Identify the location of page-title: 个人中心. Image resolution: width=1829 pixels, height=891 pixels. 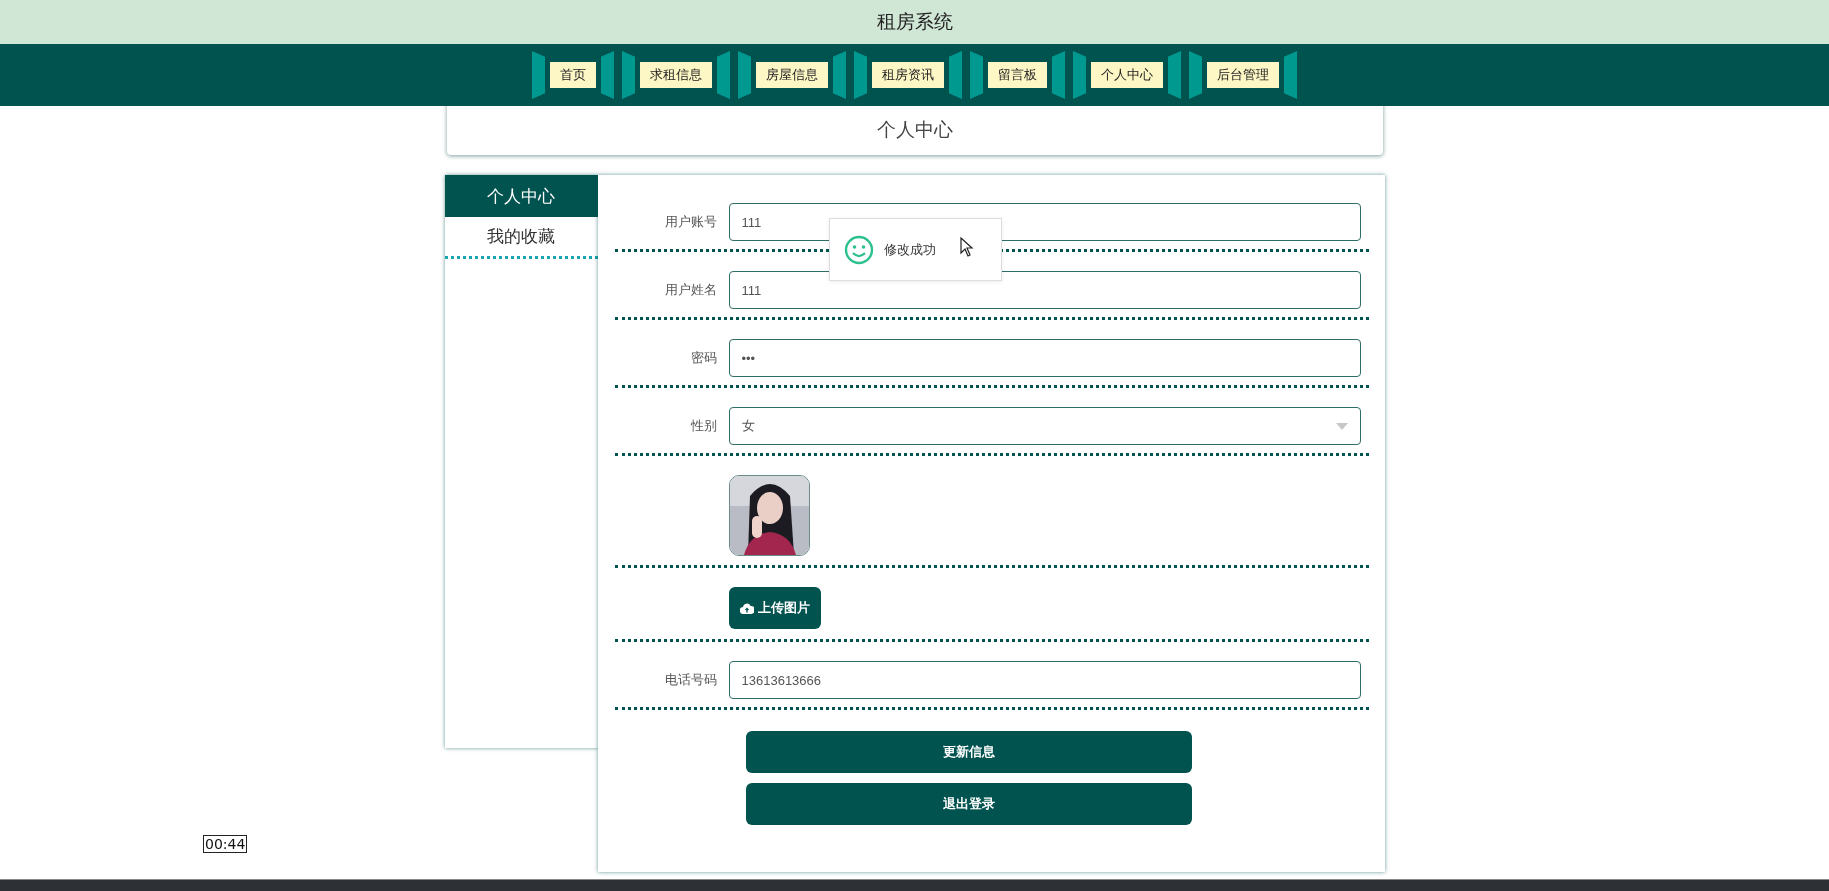
(914, 130).